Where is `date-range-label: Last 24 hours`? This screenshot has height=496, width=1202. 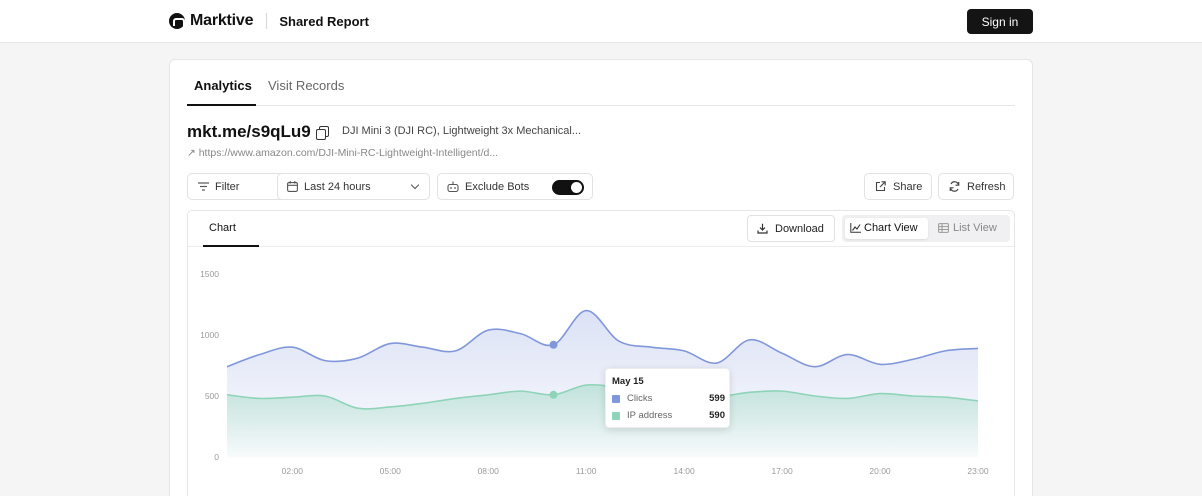
date-range-label: Last 24 hours is located at coordinates (337, 187).